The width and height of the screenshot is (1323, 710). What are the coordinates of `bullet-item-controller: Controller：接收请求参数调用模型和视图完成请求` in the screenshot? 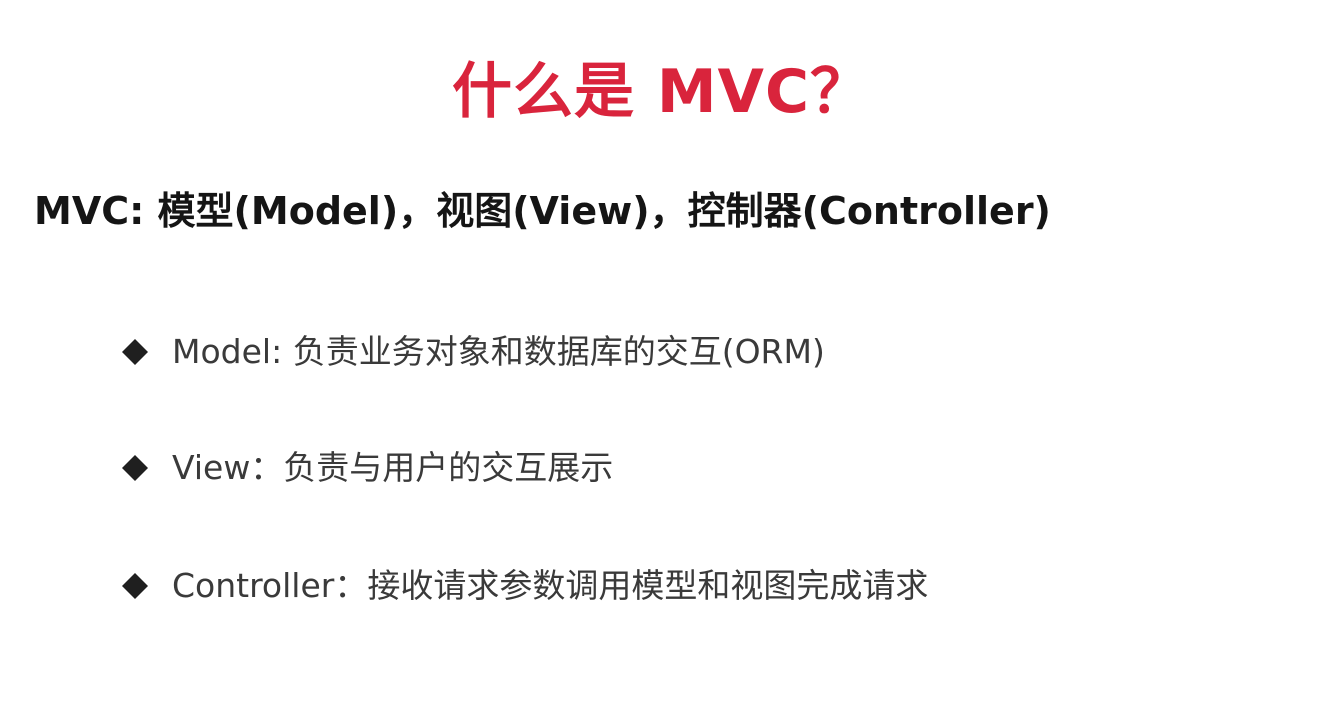 It's located at (524, 586).